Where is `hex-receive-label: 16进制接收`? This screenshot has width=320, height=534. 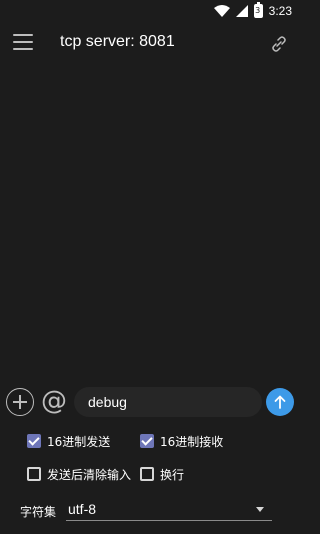
hex-receive-label: 16进制接收 is located at coordinates (192, 441).